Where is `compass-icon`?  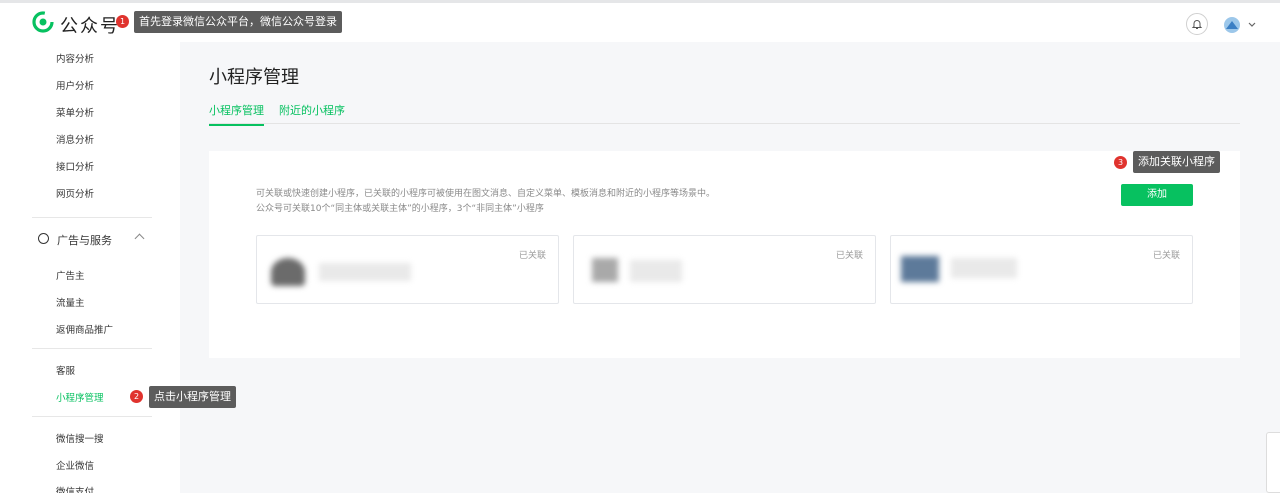 compass-icon is located at coordinates (43, 238).